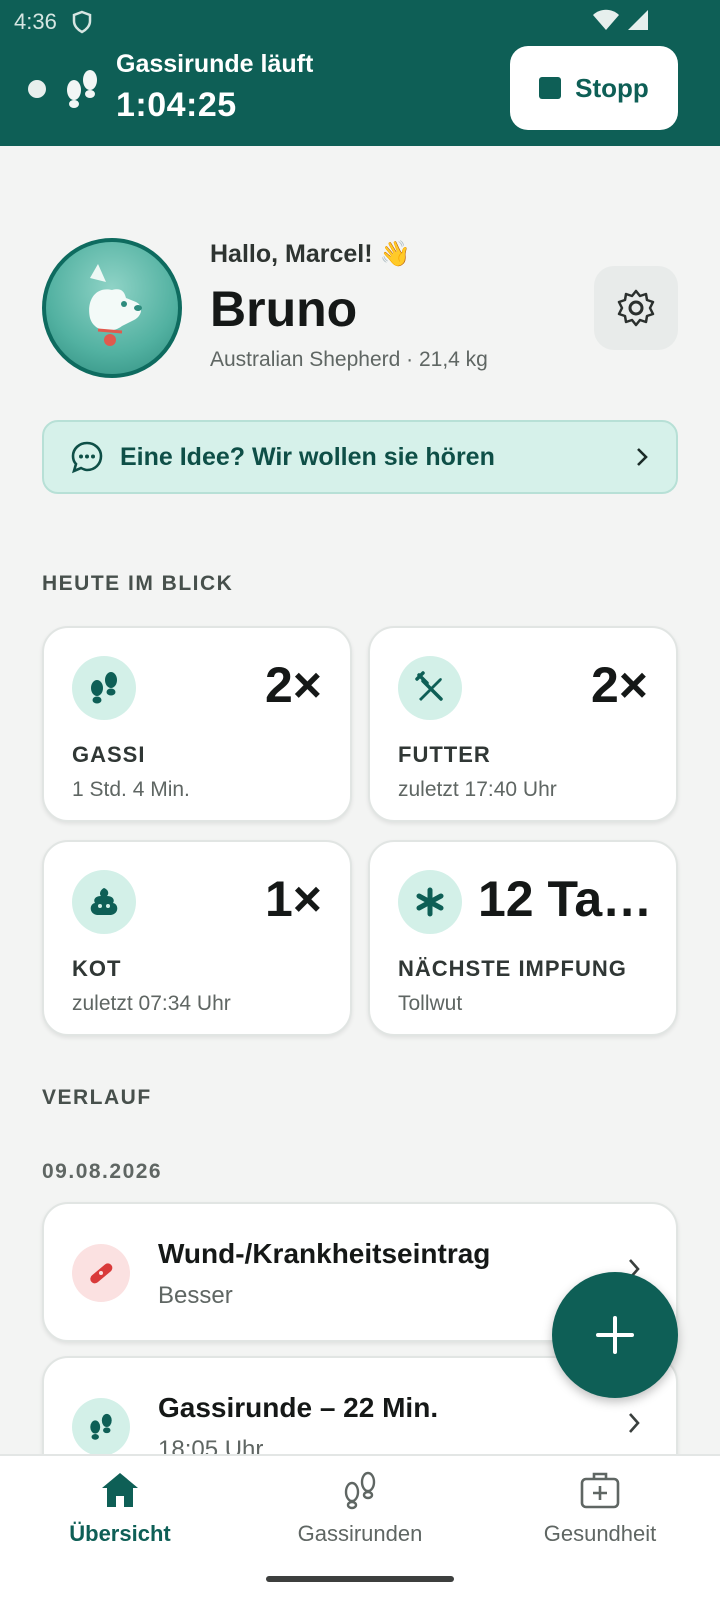 This screenshot has height=1600, width=720. What do you see at coordinates (138, 583) in the screenshot?
I see `section-heading-today: HEUTE IM BLICK` at bounding box center [138, 583].